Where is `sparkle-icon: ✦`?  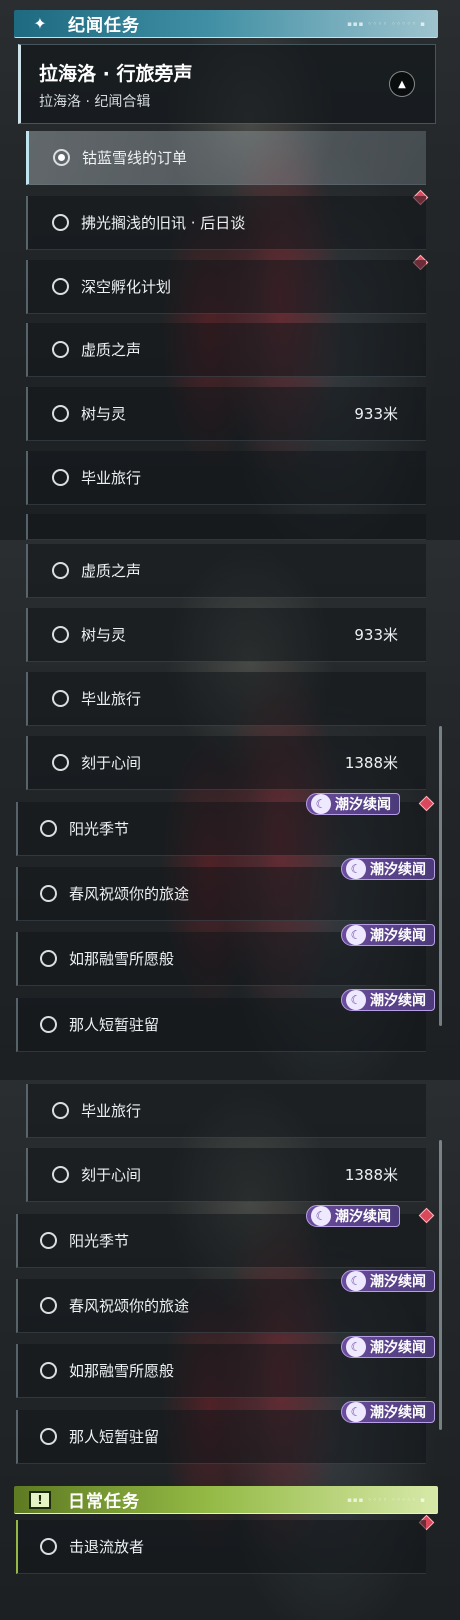
sparkle-icon: ✦ is located at coordinates (40, 23).